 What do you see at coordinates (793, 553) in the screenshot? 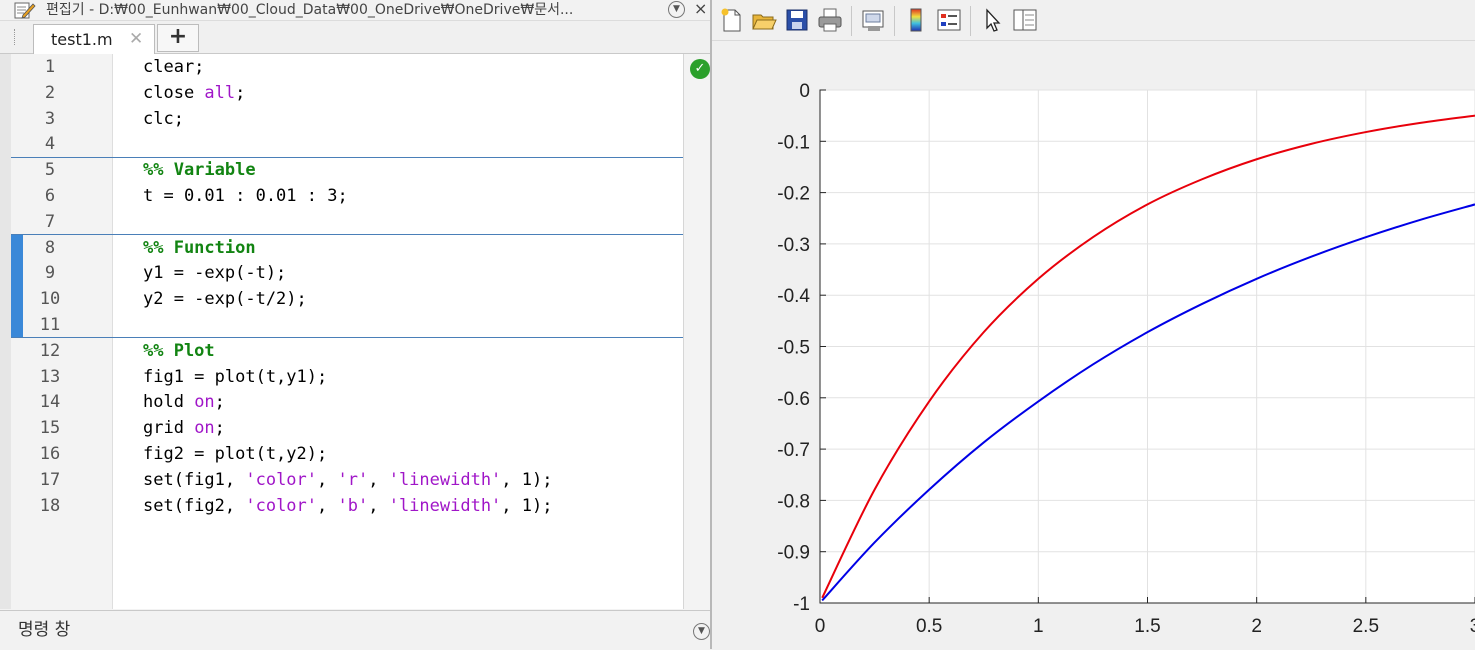
I see `y-tick-label: -0.9` at bounding box center [793, 553].